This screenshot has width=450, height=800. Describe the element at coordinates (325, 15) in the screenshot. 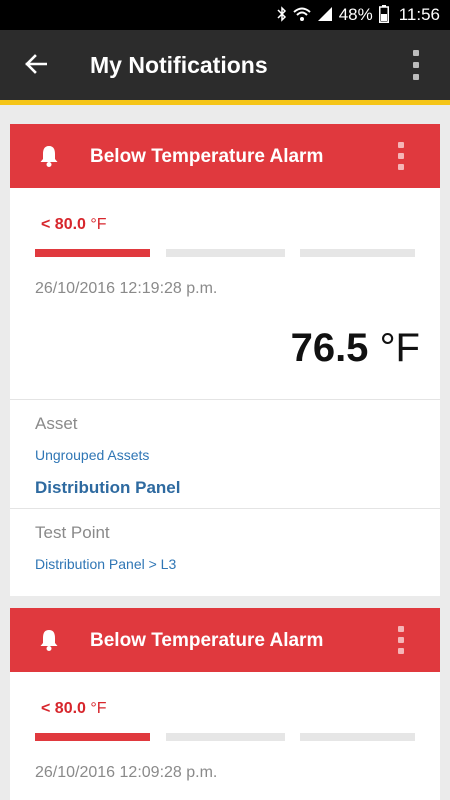

I see `signal-icon` at that location.